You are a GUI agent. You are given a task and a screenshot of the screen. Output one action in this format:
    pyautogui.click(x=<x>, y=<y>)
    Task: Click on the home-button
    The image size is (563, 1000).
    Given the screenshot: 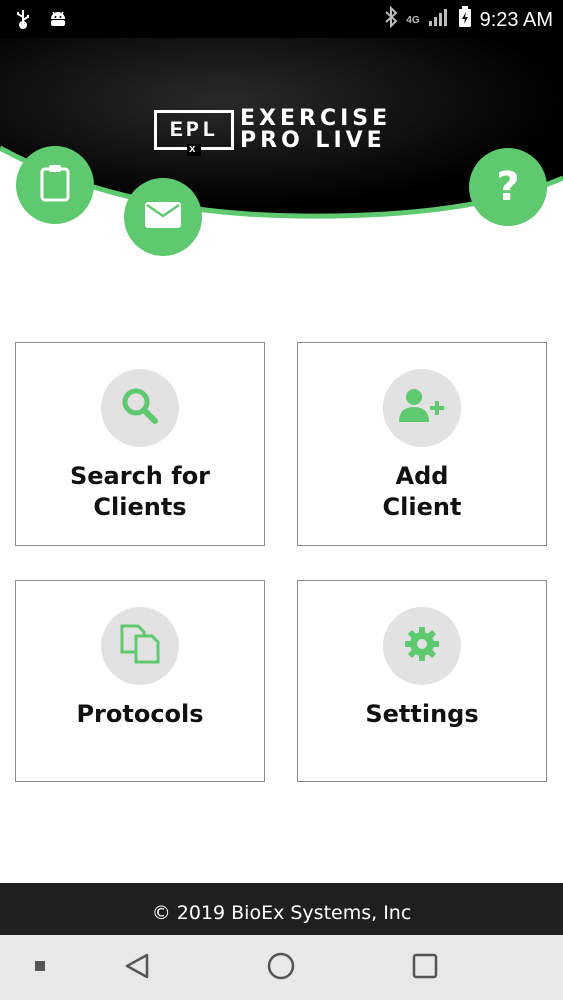 What is the action you would take?
    pyautogui.click(x=281, y=968)
    